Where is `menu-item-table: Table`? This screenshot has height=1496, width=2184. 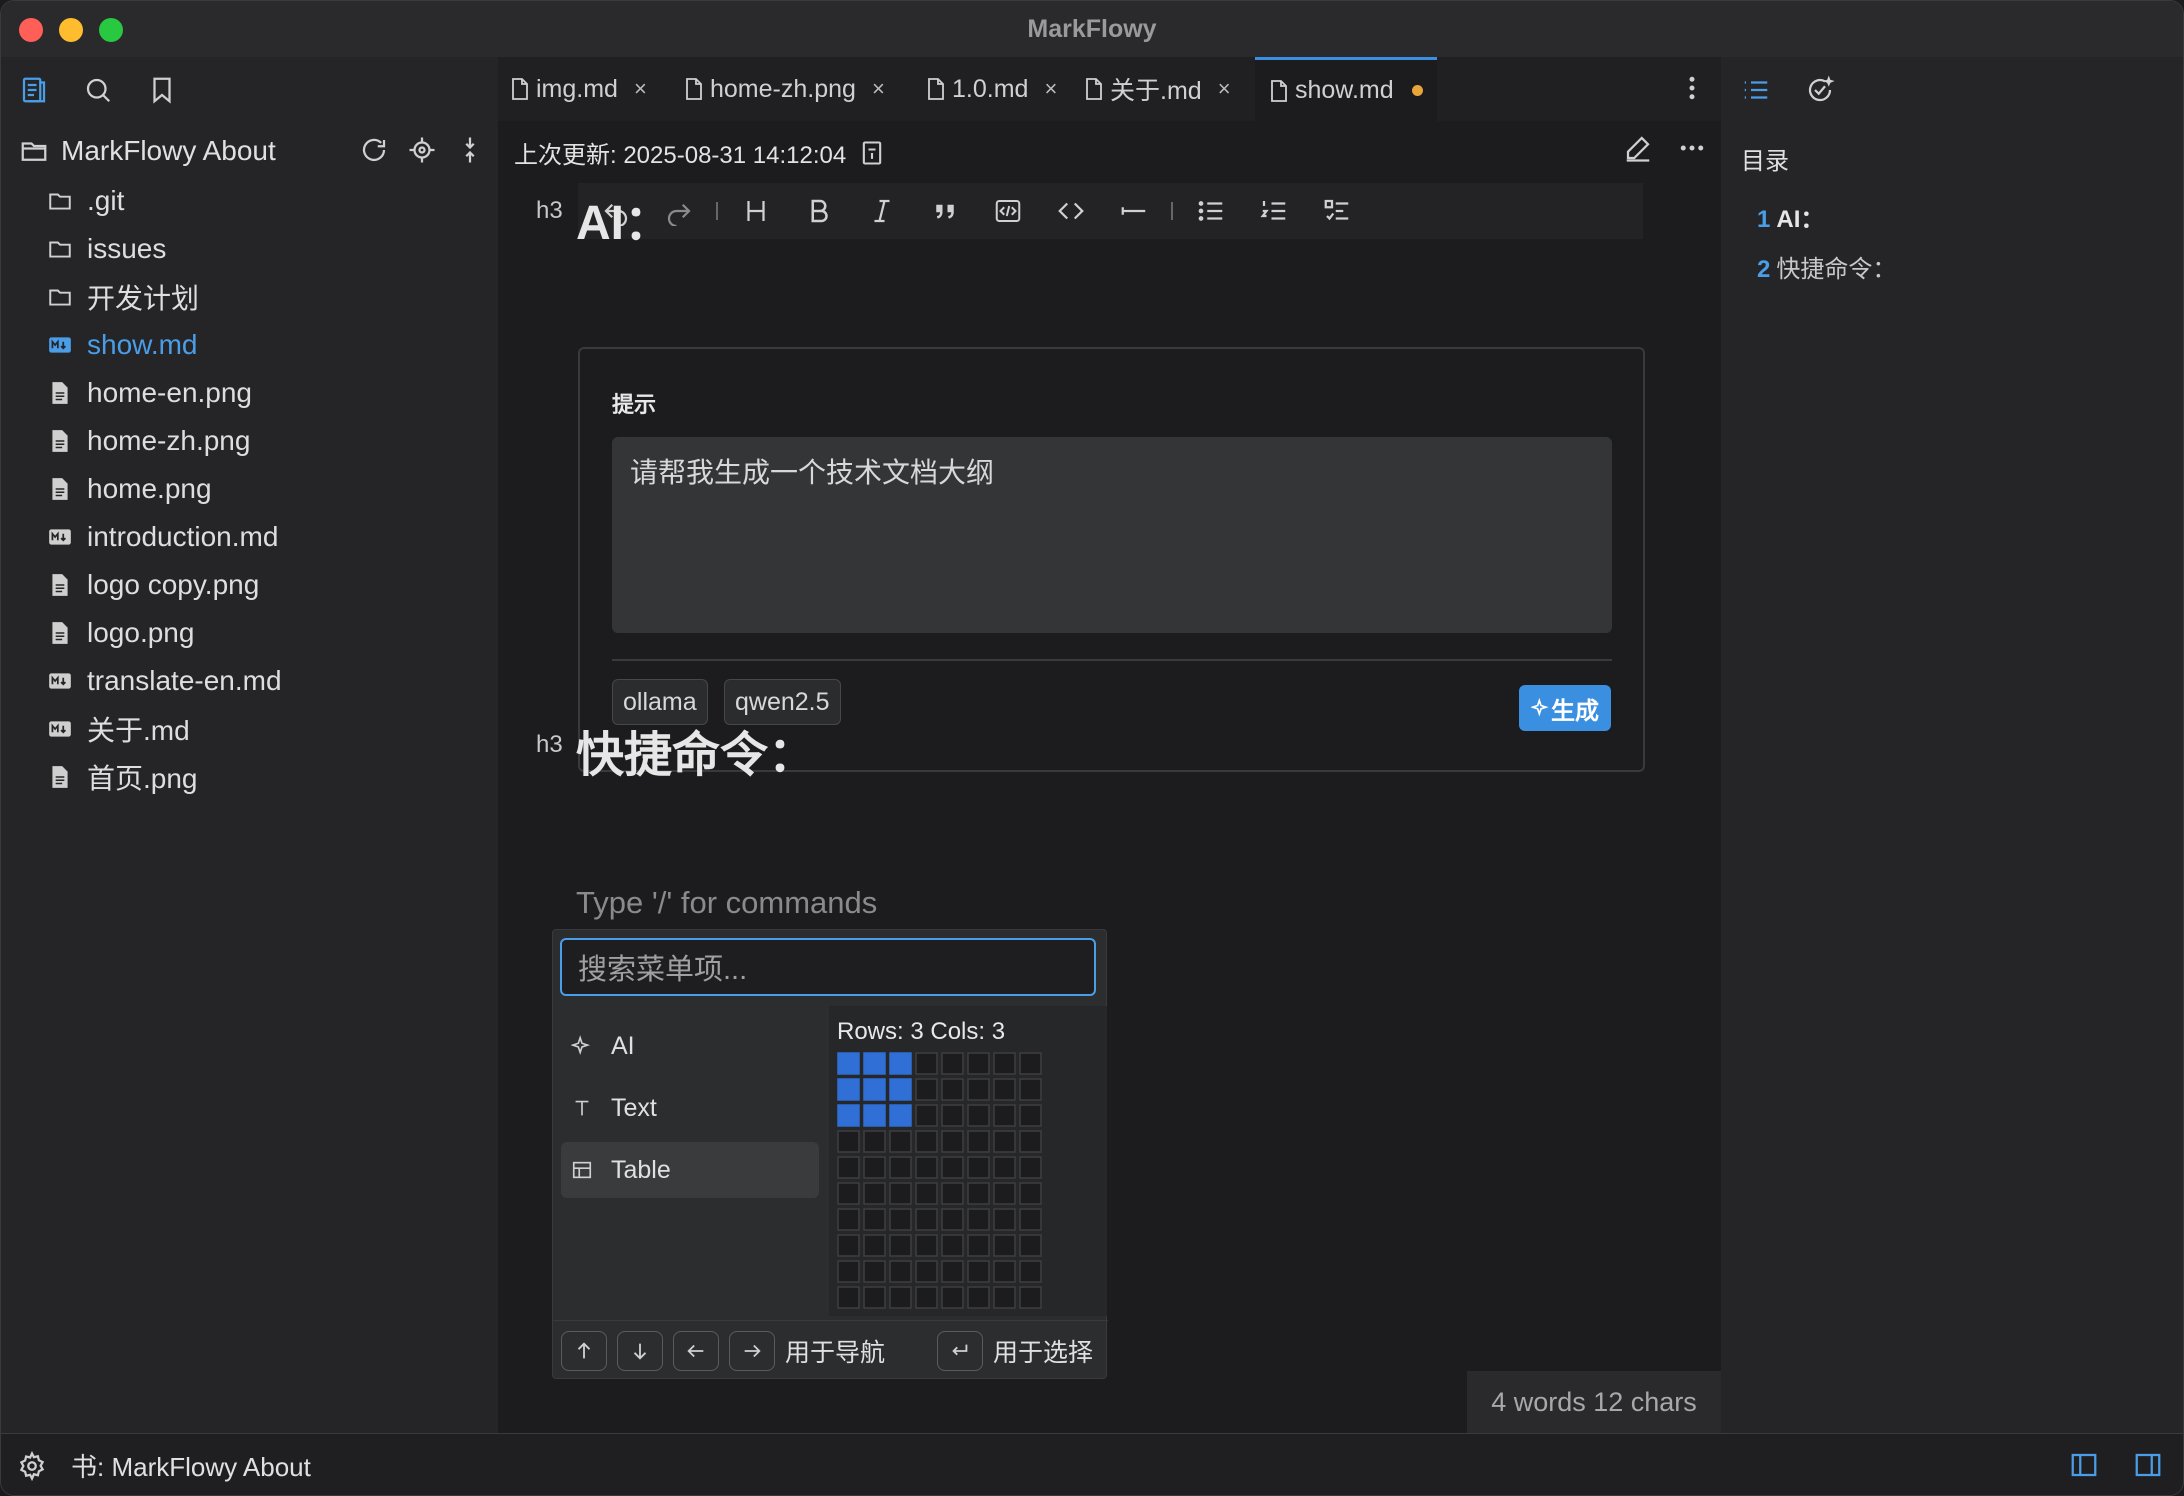 menu-item-table: Table is located at coordinates (690, 1170).